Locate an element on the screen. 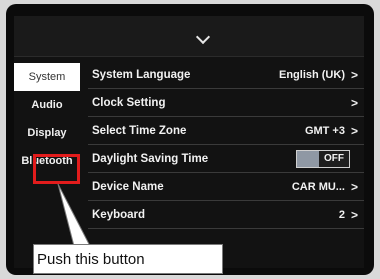 This screenshot has height=279, width=380. sidebar-item-system: System is located at coordinates (47, 77).